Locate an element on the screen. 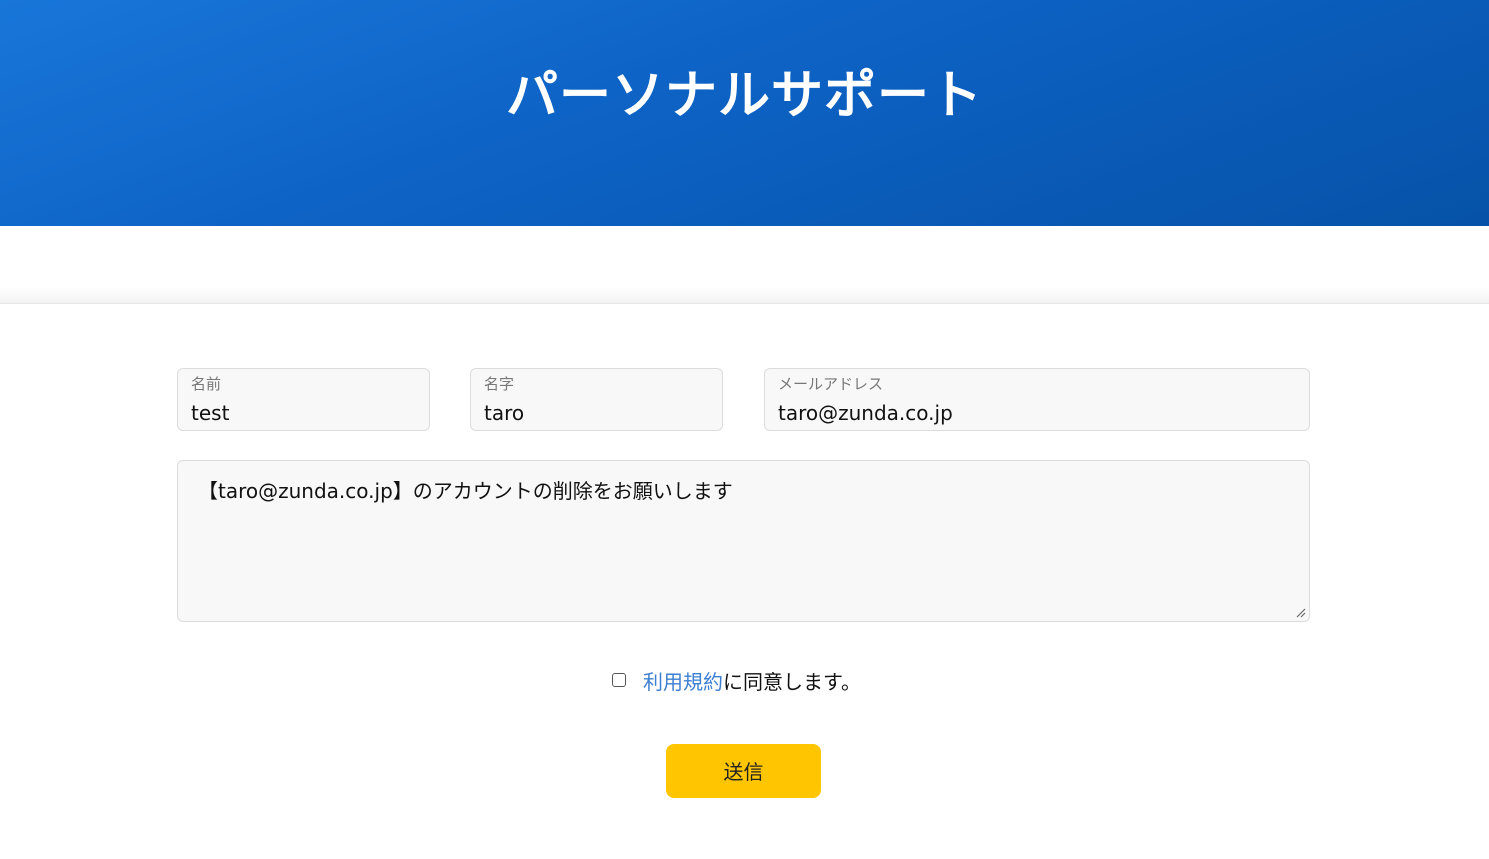  terms-agreement: 利用規約 に同意します。 is located at coordinates (736, 680).